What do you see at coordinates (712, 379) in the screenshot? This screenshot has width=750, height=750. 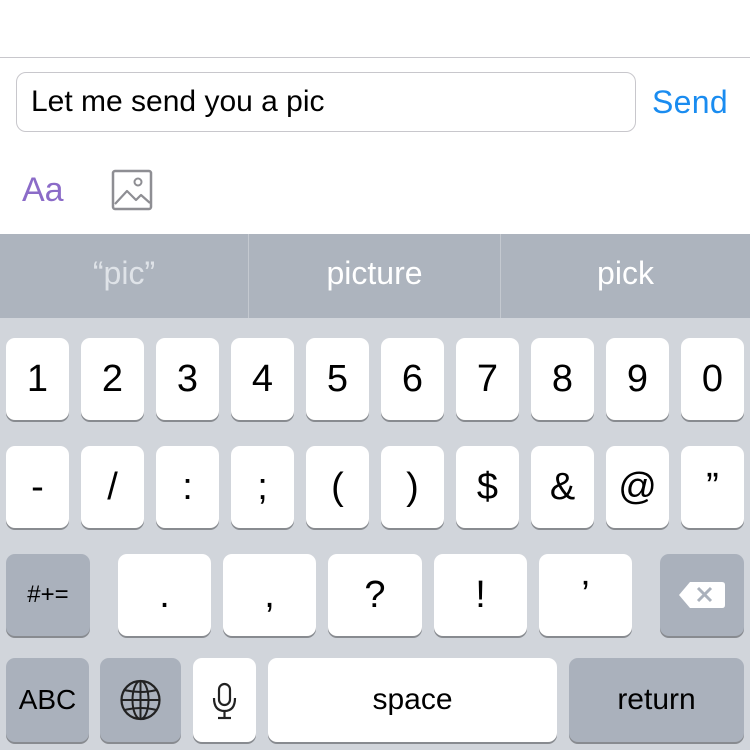 I see `key-0: 0` at bounding box center [712, 379].